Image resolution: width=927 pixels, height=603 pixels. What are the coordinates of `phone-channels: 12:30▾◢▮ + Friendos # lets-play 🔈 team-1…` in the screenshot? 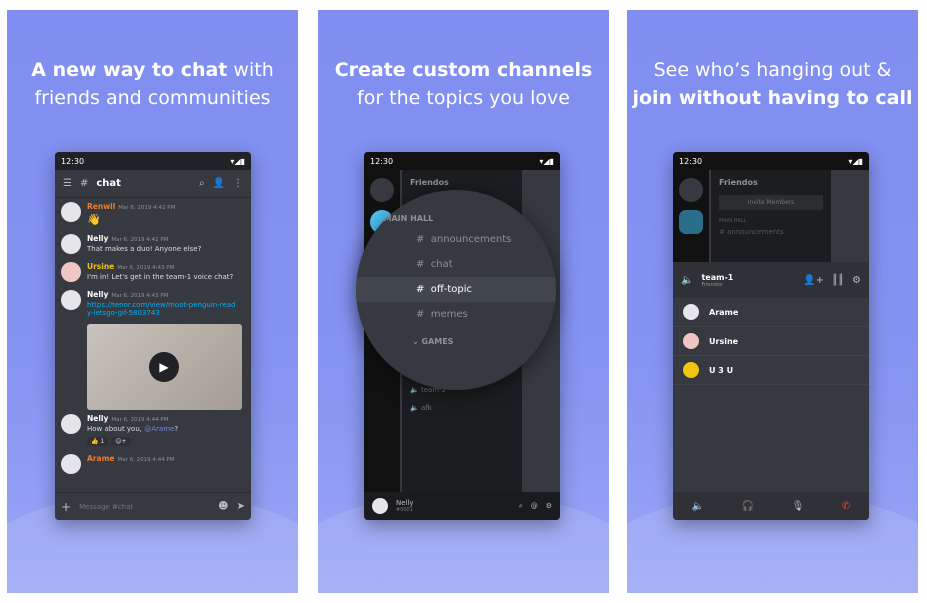 It's located at (458, 336).